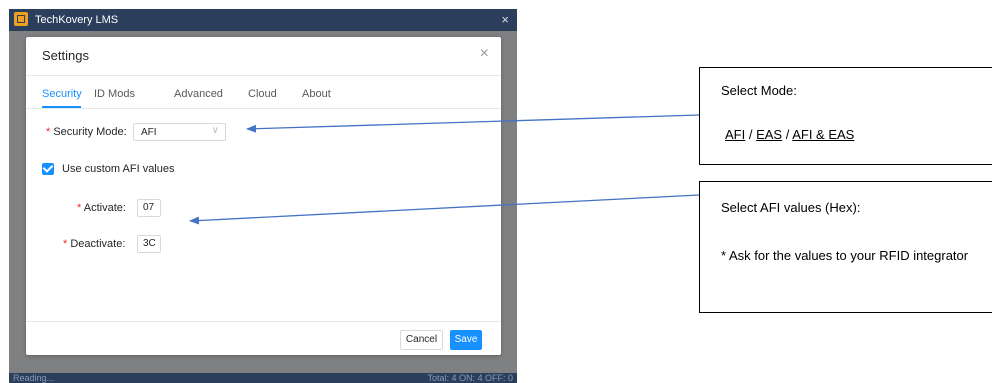 Image resolution: width=992 pixels, height=383 pixels. Describe the element at coordinates (444, 169) in the screenshot. I see `annotation-arrows` at that location.